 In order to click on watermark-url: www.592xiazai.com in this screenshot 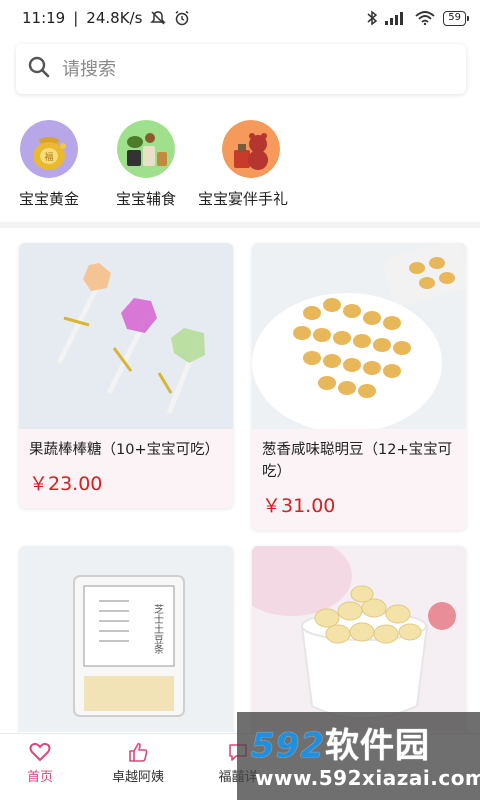, I will do `click(367, 778)`.